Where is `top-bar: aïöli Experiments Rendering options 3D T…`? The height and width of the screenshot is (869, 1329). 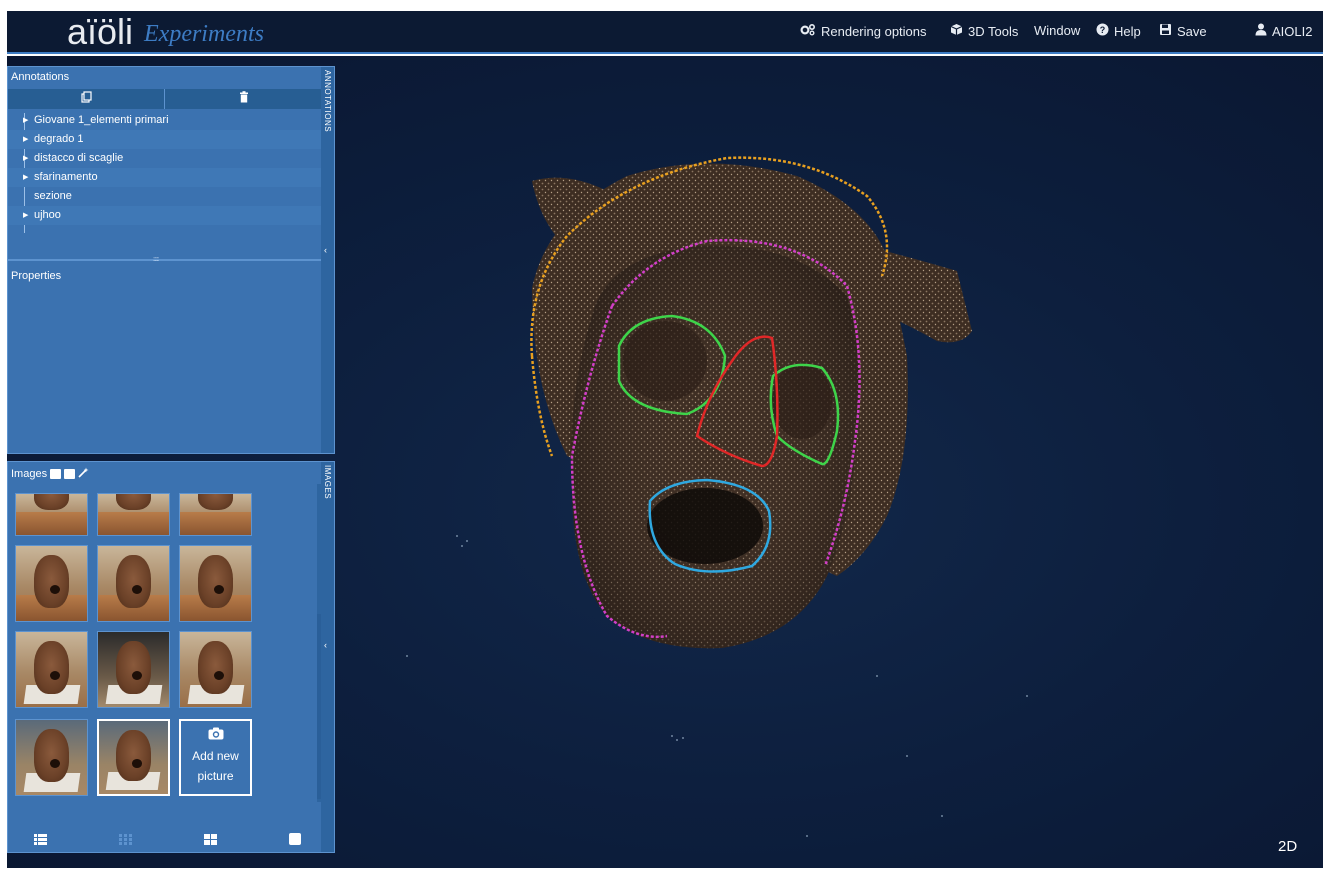 top-bar: aïöli Experiments Rendering options 3D T… is located at coordinates (665, 32).